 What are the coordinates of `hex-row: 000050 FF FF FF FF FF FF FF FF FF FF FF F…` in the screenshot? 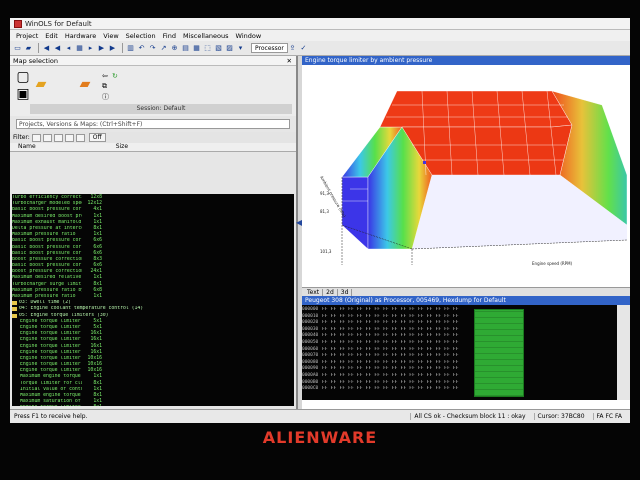 It's located at (466, 343).